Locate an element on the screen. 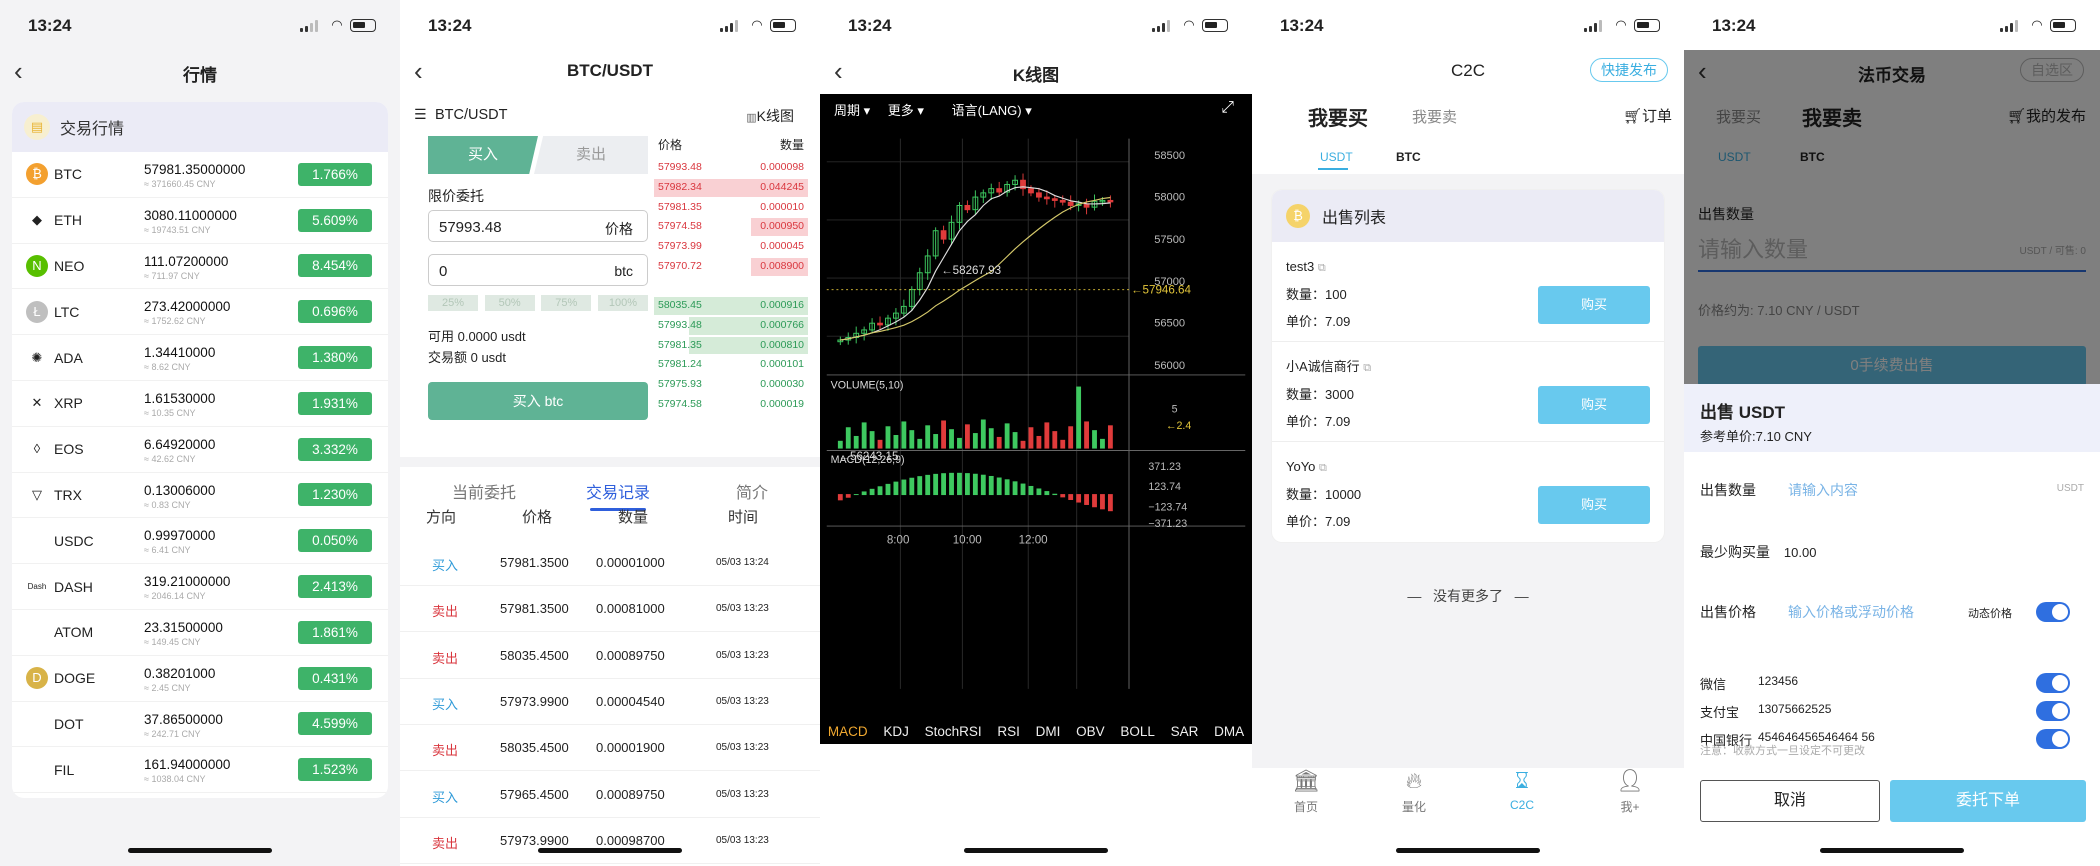 Image resolution: width=2100 pixels, height=866 pixels. status-bar: 13:24 ◠ is located at coordinates (610, 25).